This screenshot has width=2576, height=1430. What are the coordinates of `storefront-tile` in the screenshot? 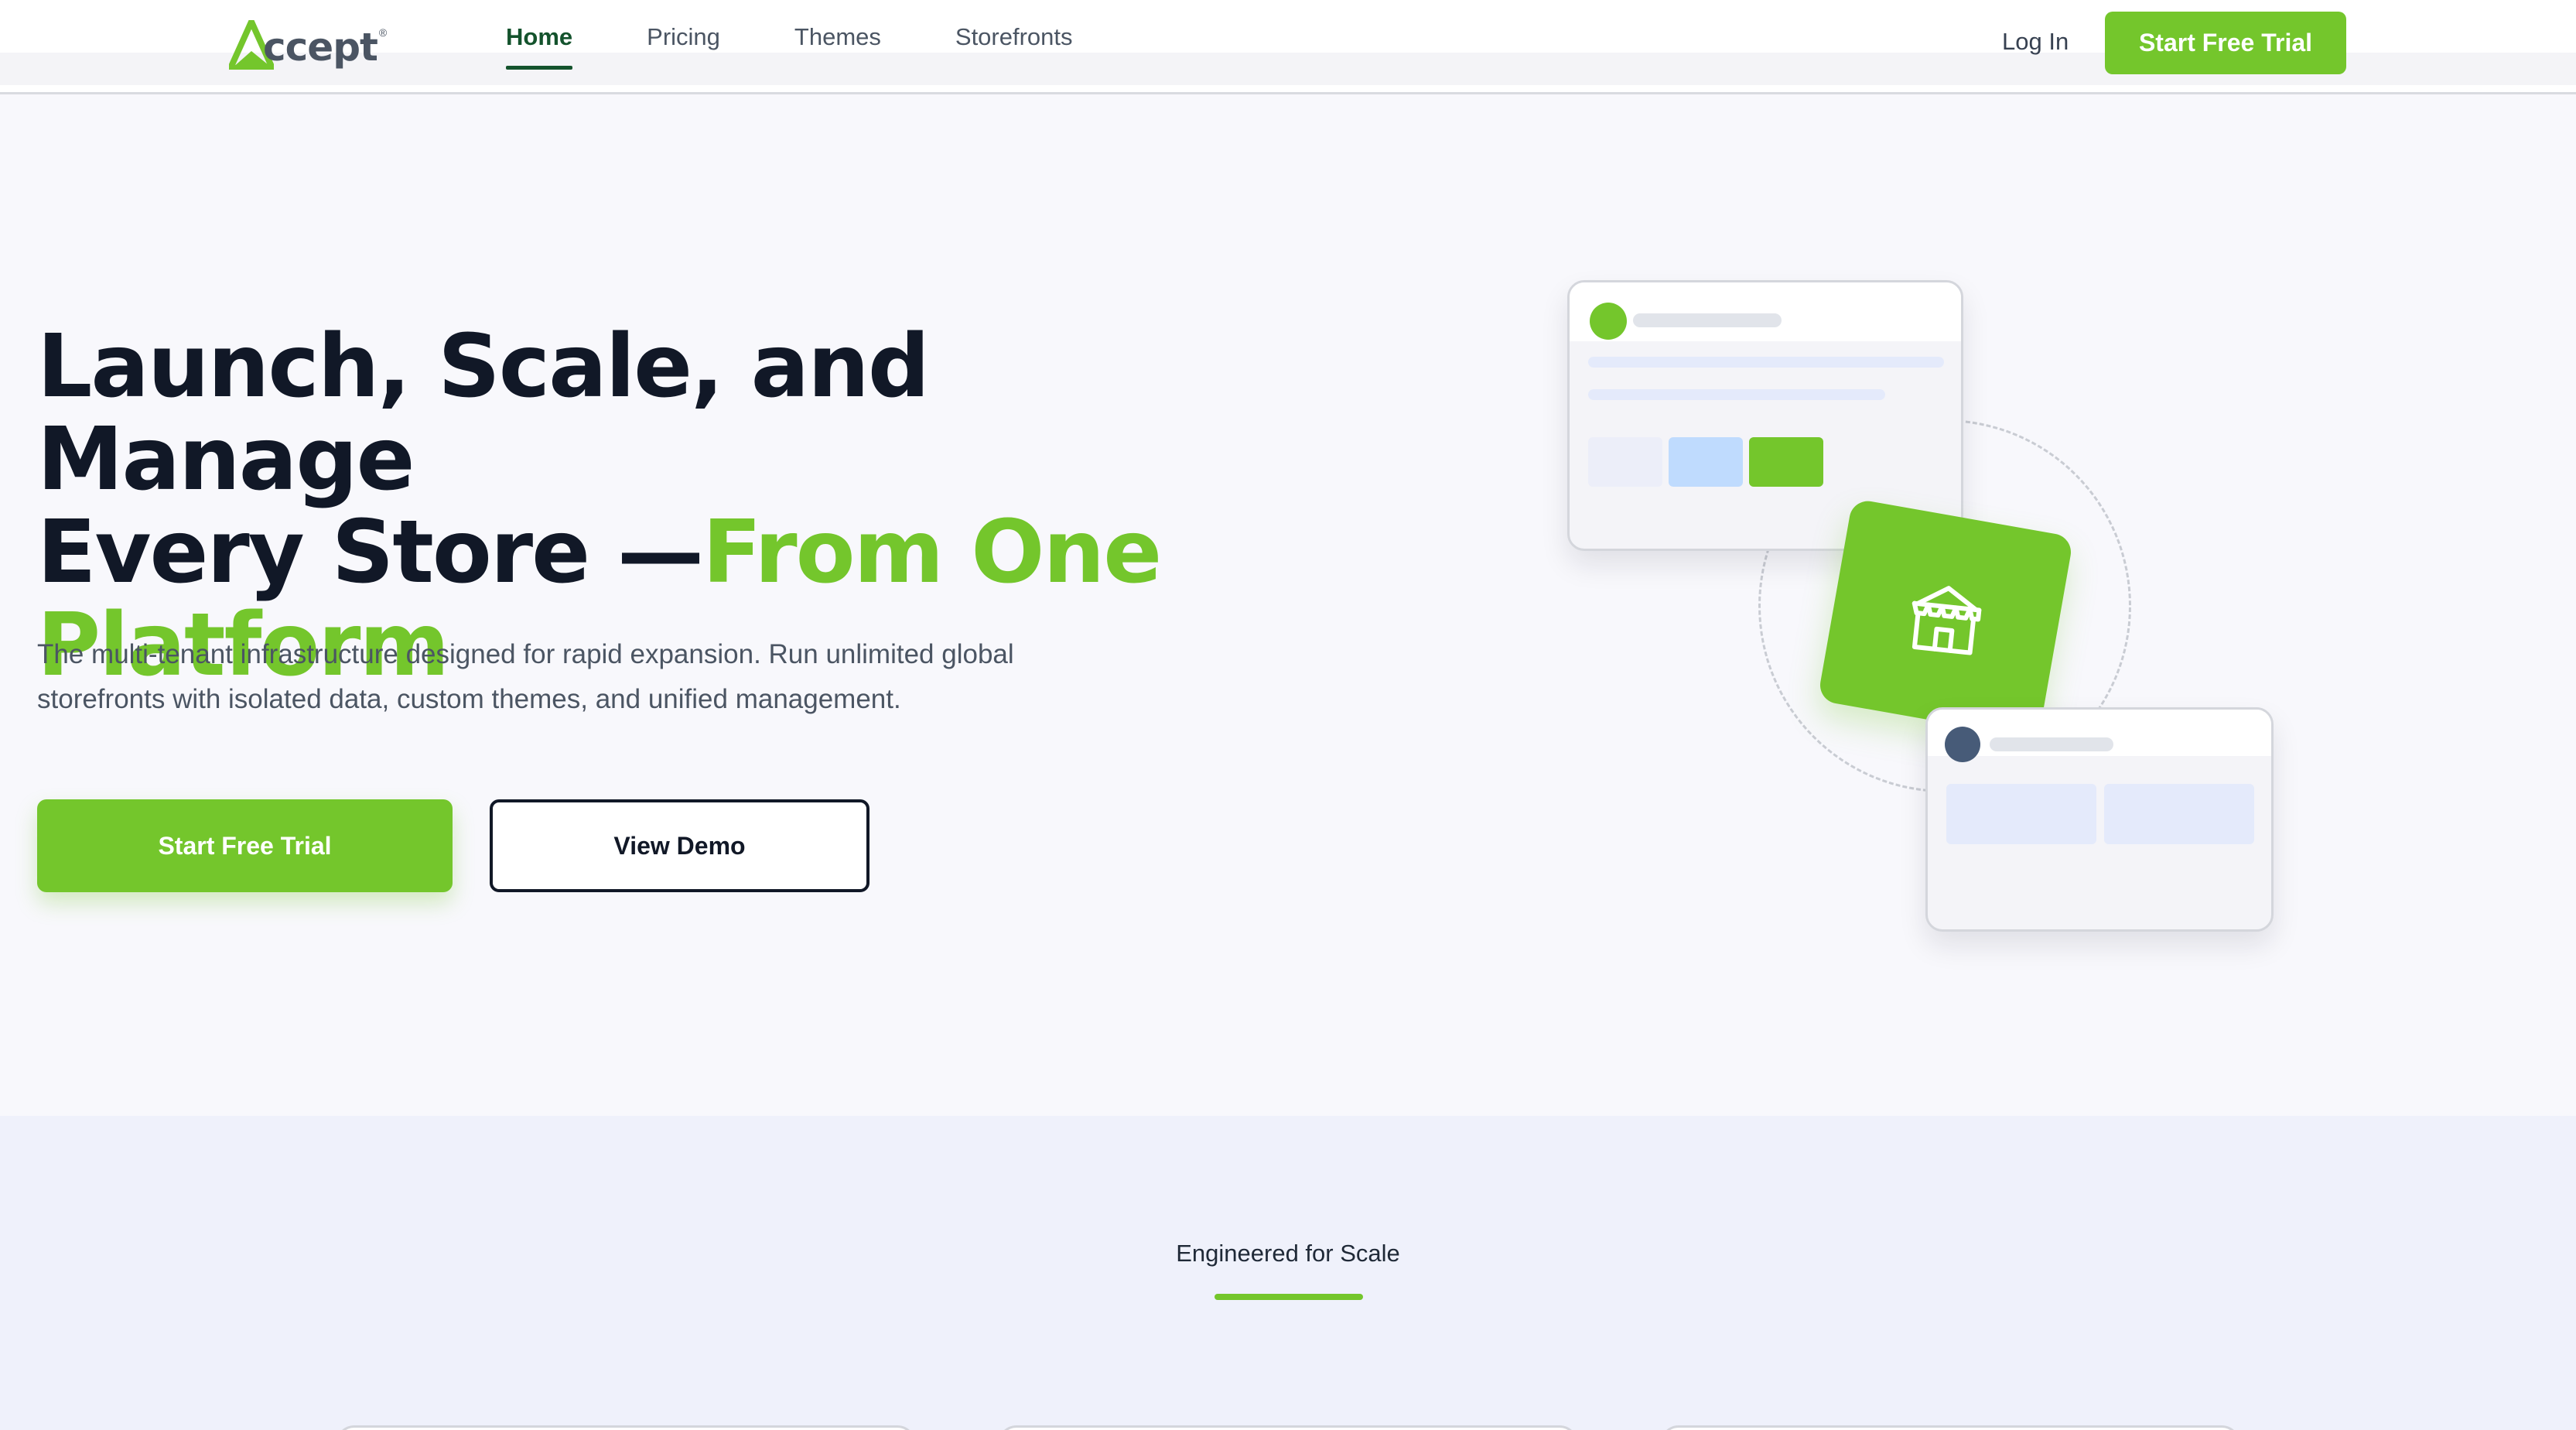 It's located at (1946, 619).